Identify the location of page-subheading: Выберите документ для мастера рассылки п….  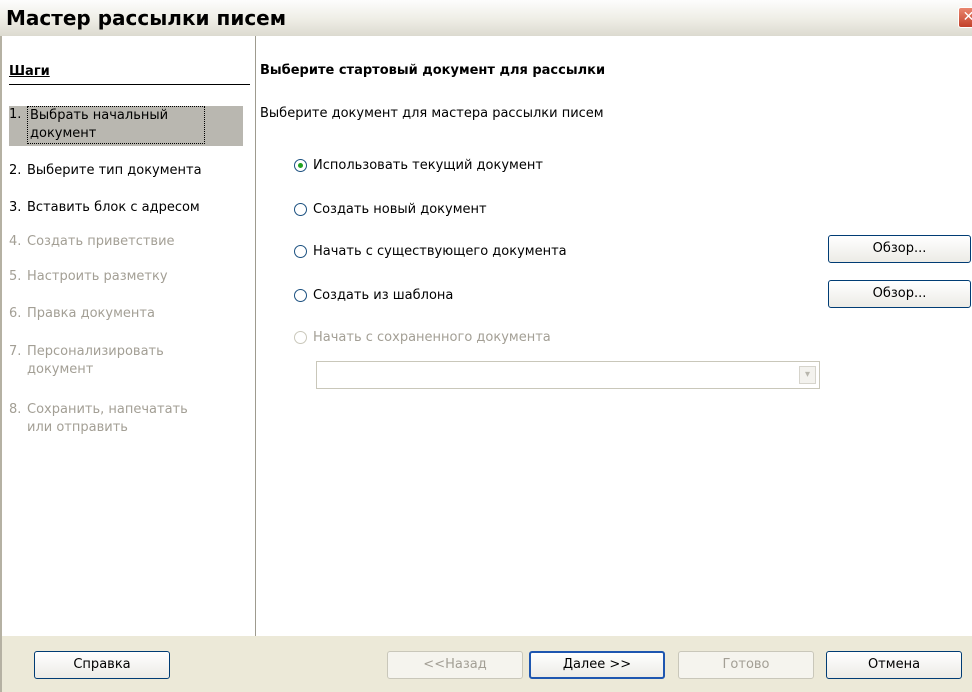
(432, 113).